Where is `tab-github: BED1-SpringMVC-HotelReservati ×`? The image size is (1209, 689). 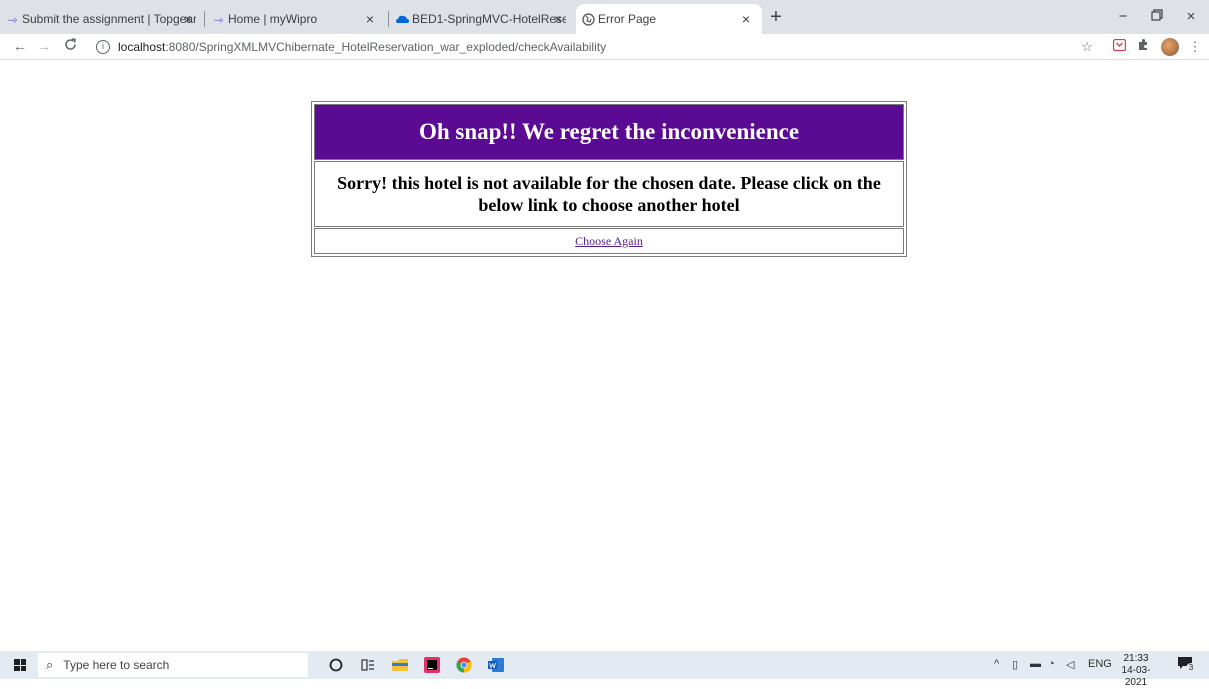 tab-github: BED1-SpringMVC-HotelReservati × is located at coordinates (482, 19).